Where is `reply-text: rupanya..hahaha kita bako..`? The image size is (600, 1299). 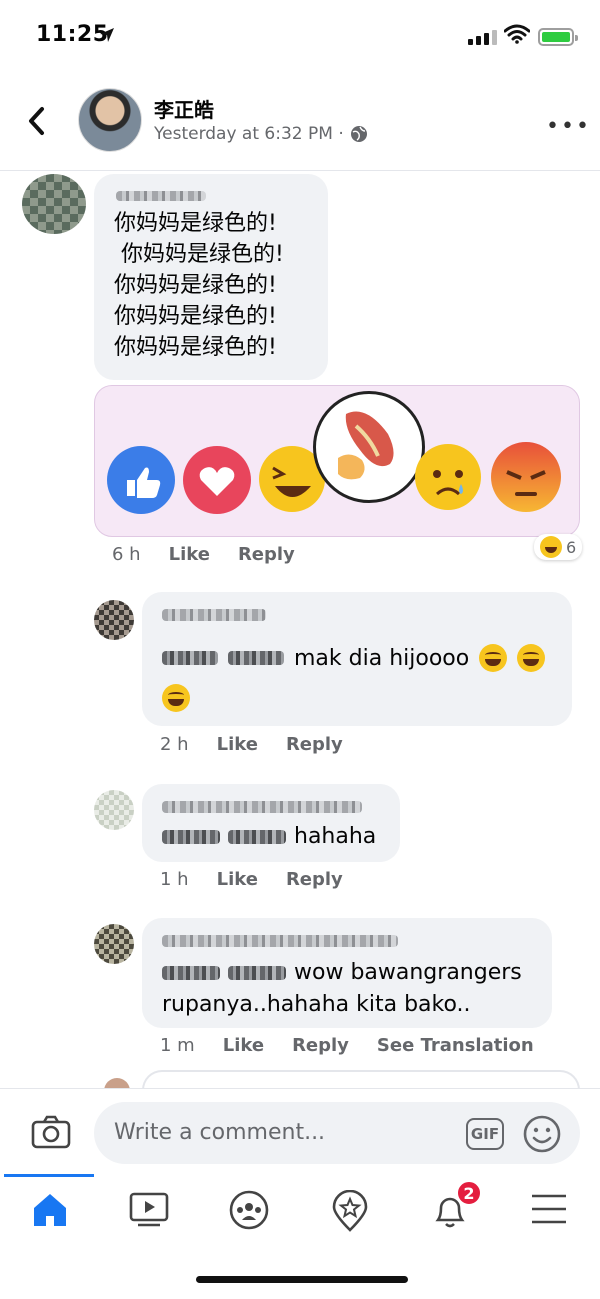
reply-text: rupanya..hahaha kita bako.. is located at coordinates (316, 1004).